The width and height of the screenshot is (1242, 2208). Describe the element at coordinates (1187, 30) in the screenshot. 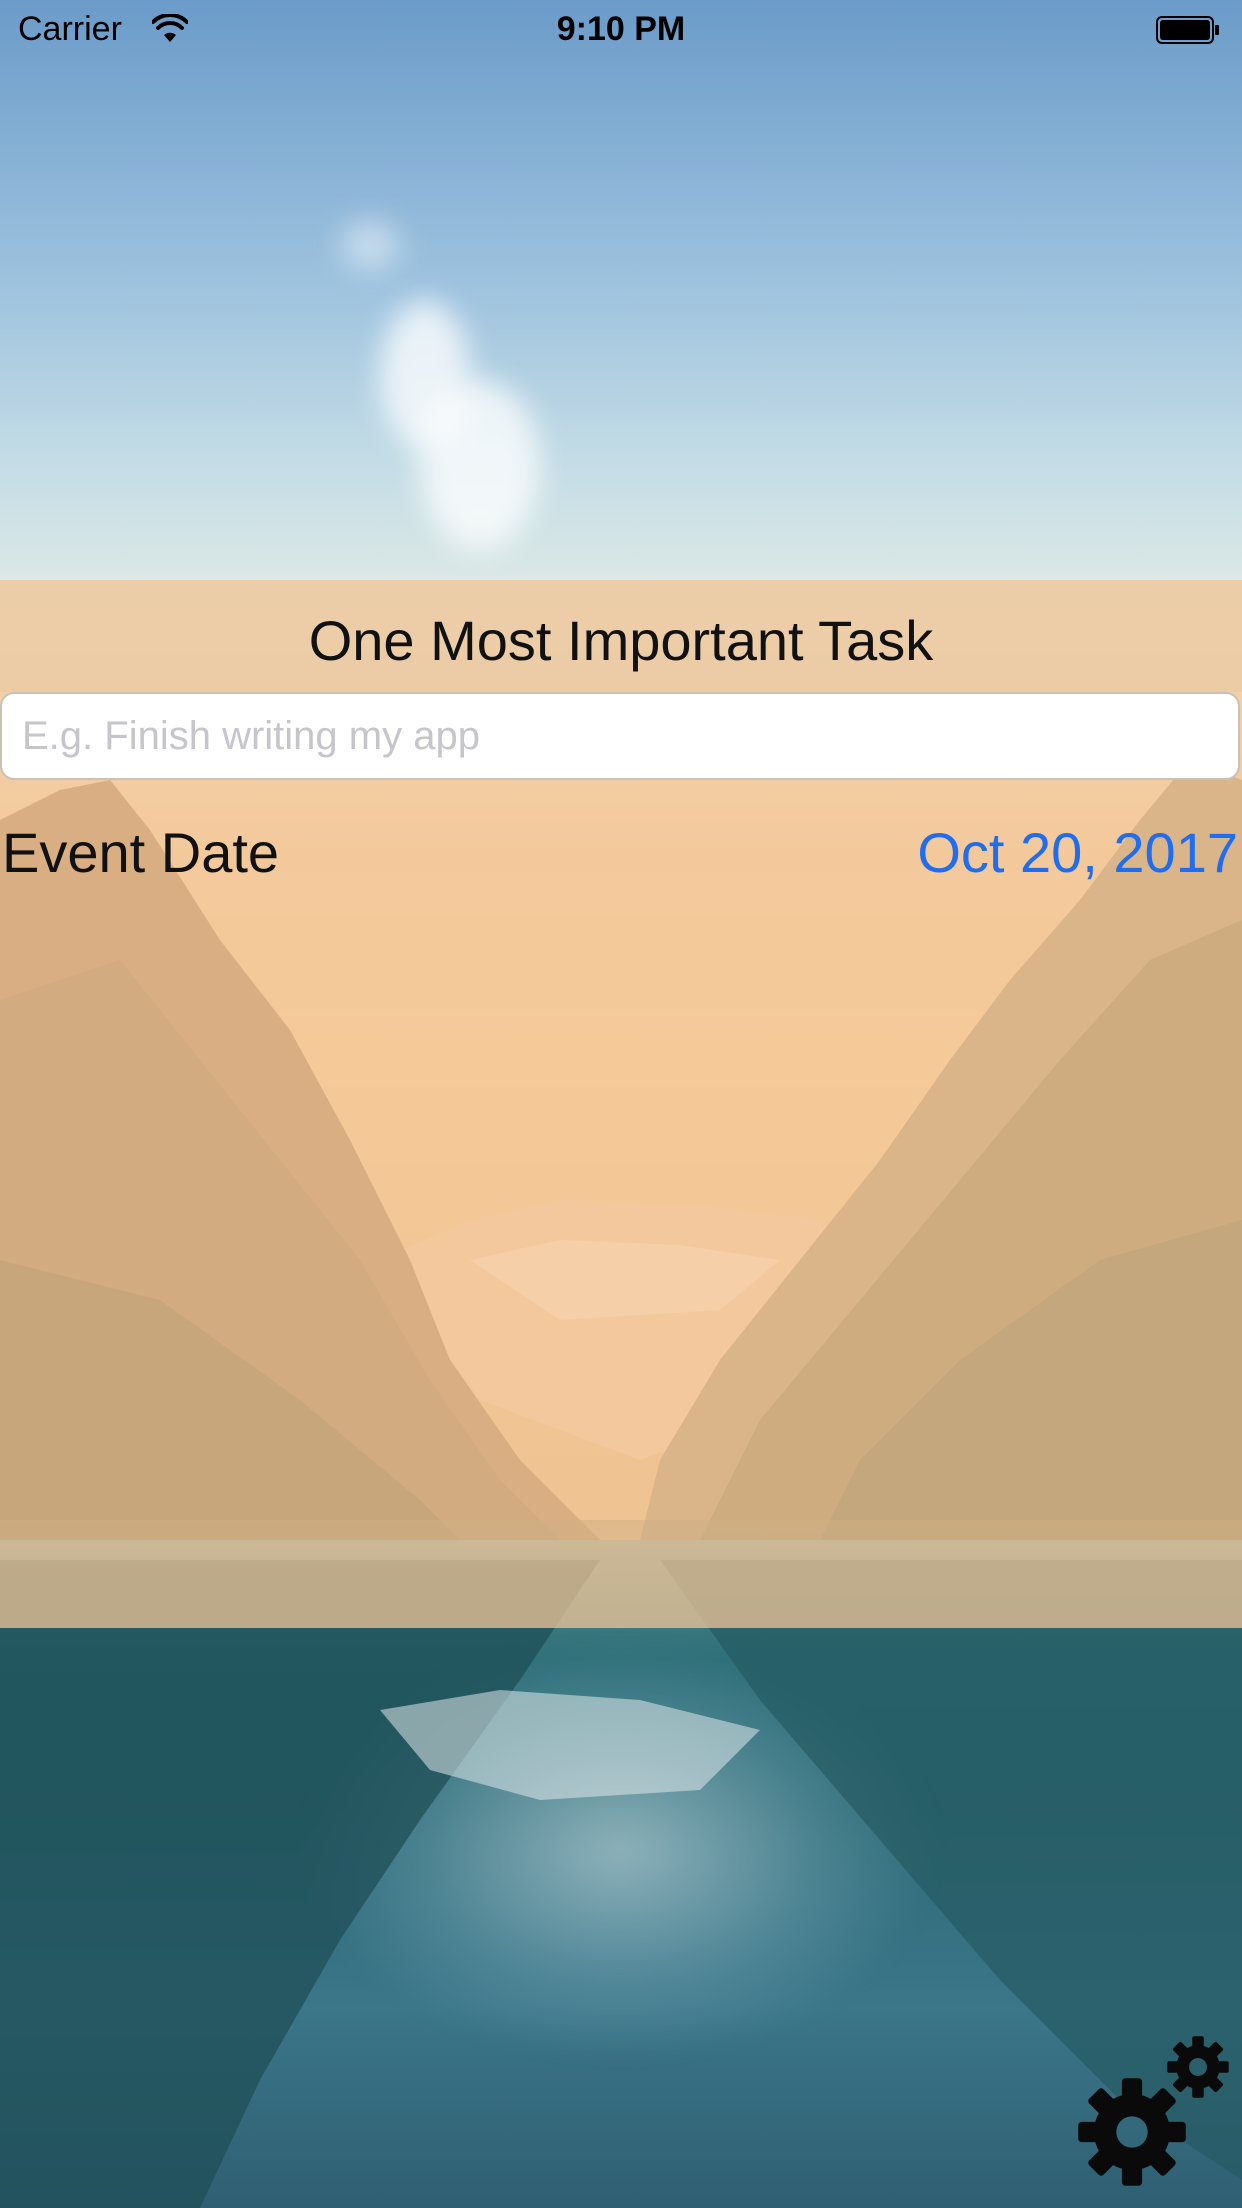

I see `battery-full-icon` at that location.